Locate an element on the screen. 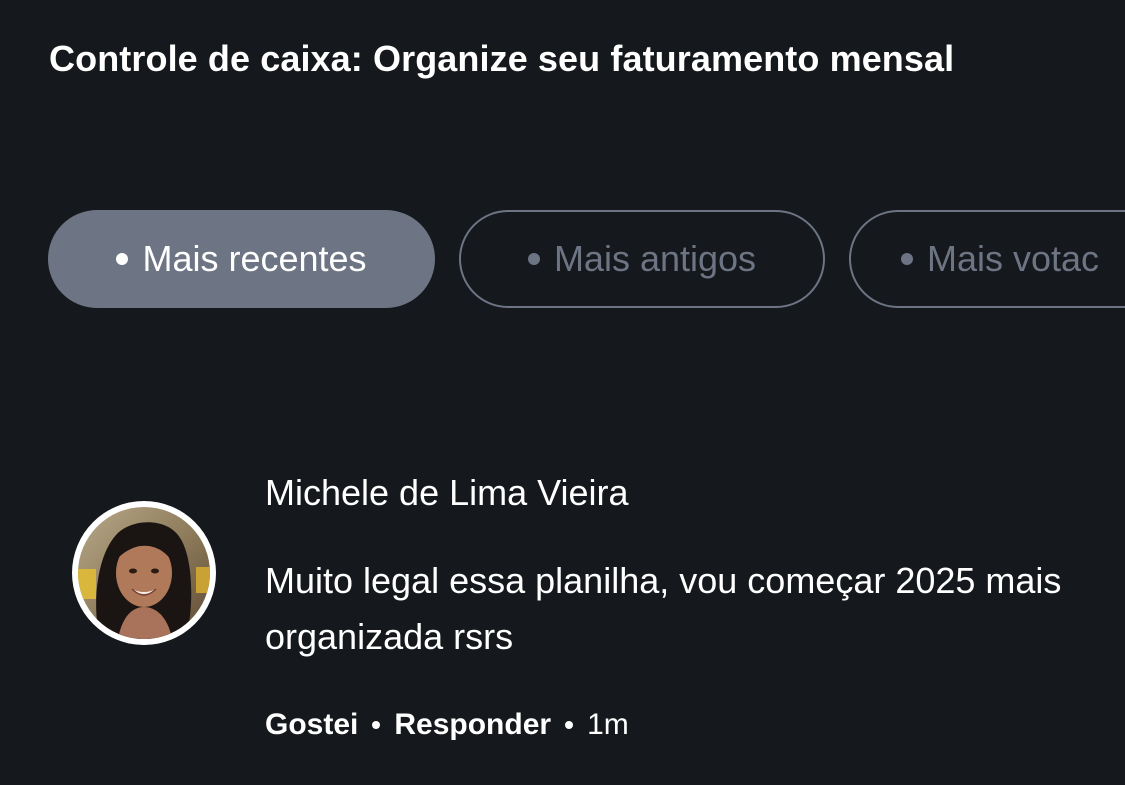 The image size is (1125, 785). filter-chip-most-recent: Mais recentes is located at coordinates (241, 259).